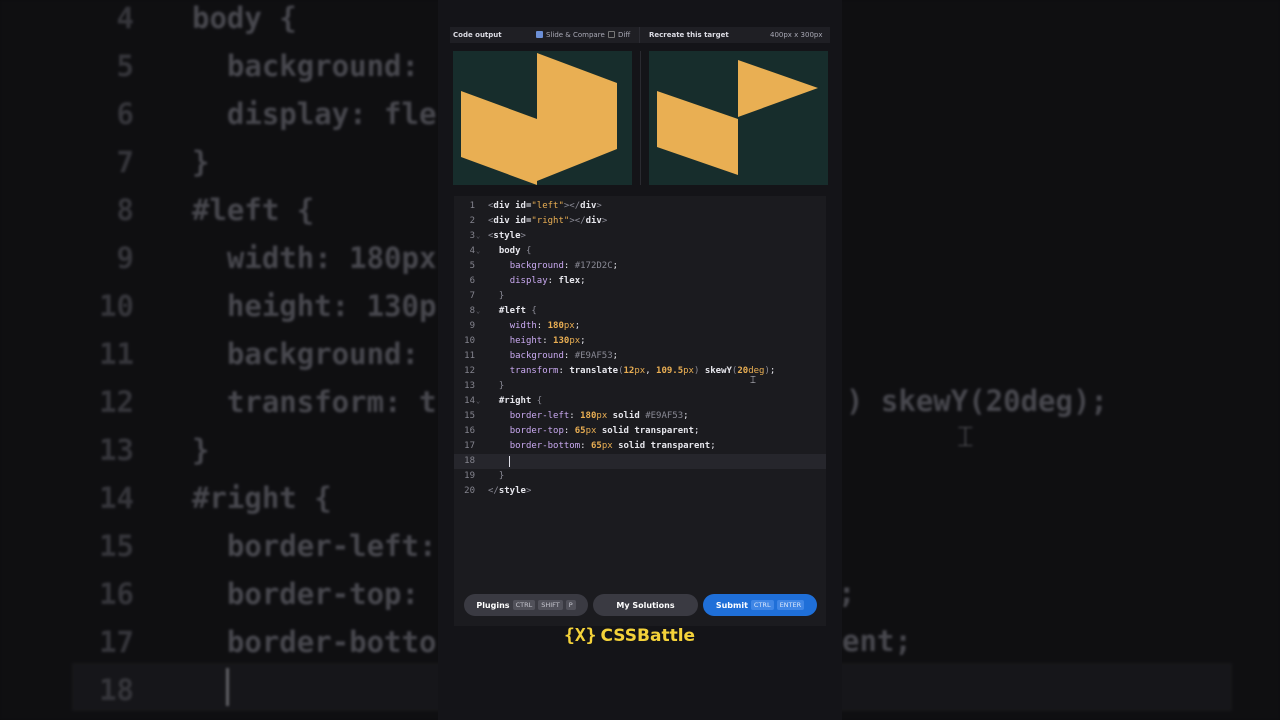 This screenshot has width=1280, height=720. What do you see at coordinates (116, 642) in the screenshot?
I see `background-line-number: 17` at bounding box center [116, 642].